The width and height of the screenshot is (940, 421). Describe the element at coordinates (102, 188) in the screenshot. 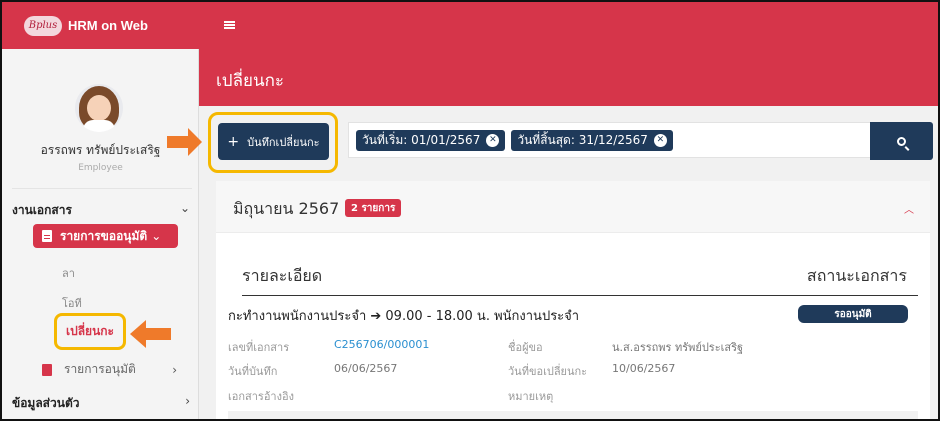

I see `sidebar-divider` at that location.